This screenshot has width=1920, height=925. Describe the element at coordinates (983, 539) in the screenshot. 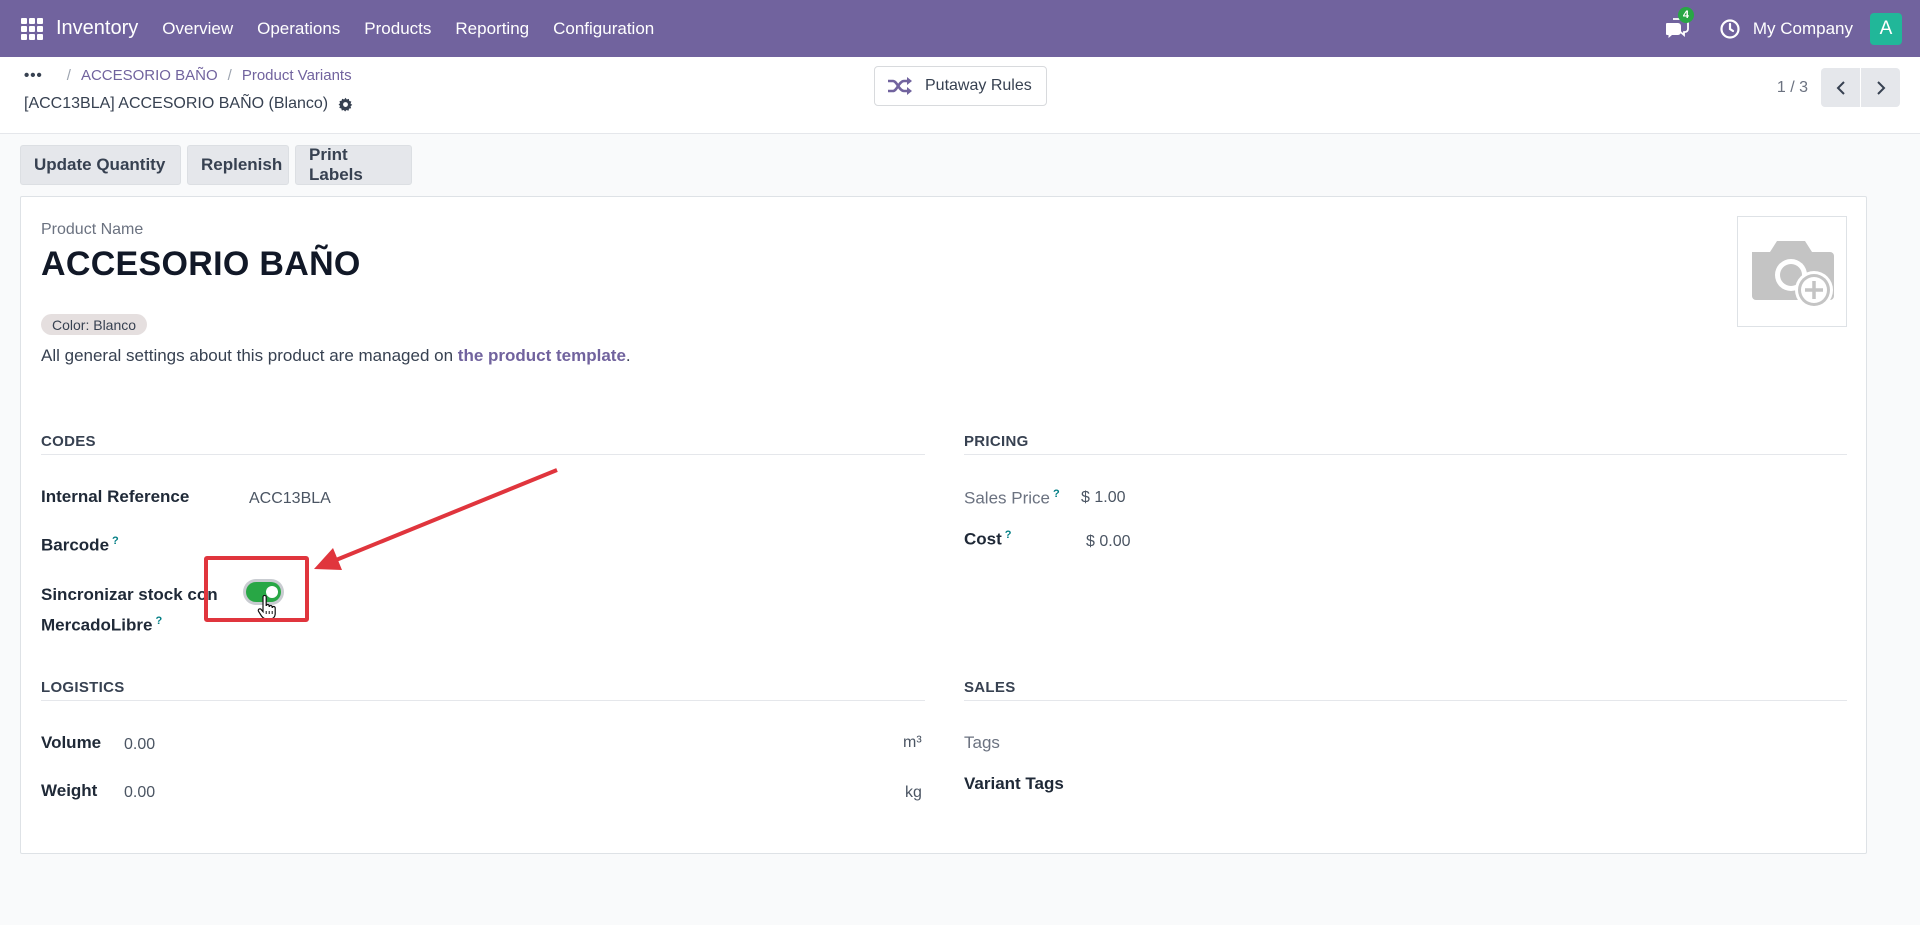

I see `cost-label: Cost` at that location.